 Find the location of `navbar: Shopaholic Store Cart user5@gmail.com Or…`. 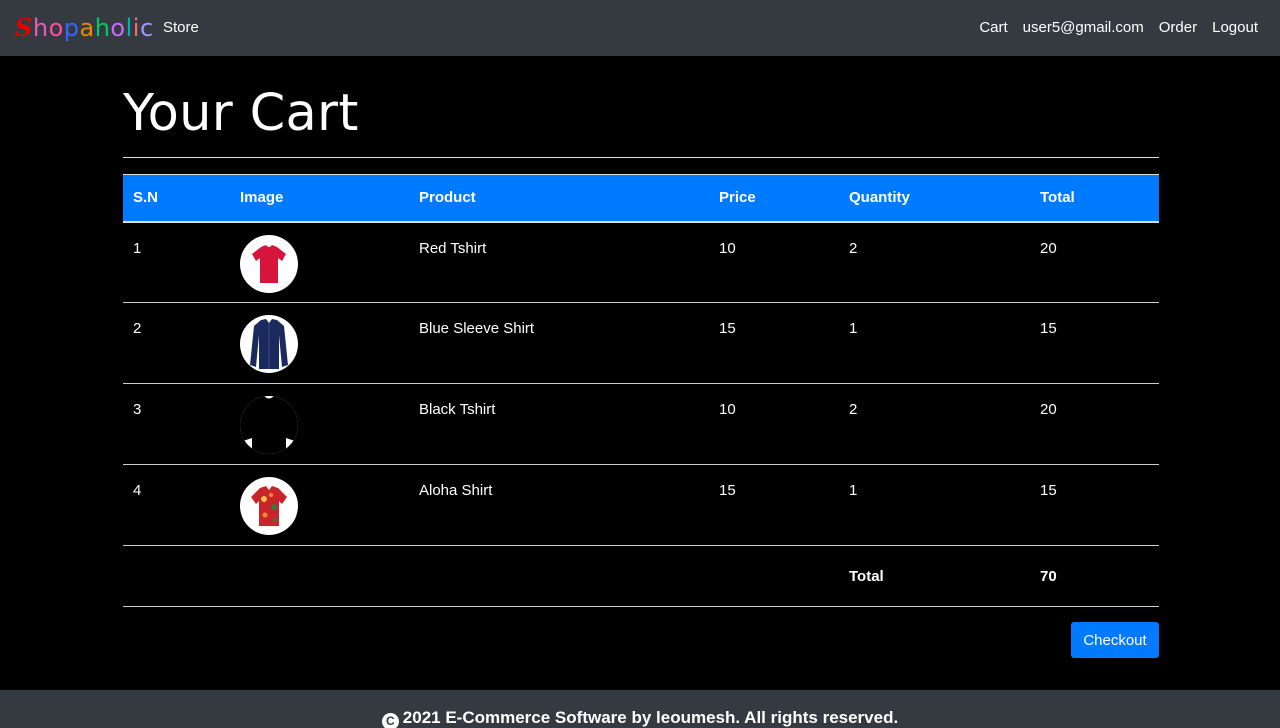

navbar: Shopaholic Store Cart user5@gmail.com Or… is located at coordinates (640, 28).